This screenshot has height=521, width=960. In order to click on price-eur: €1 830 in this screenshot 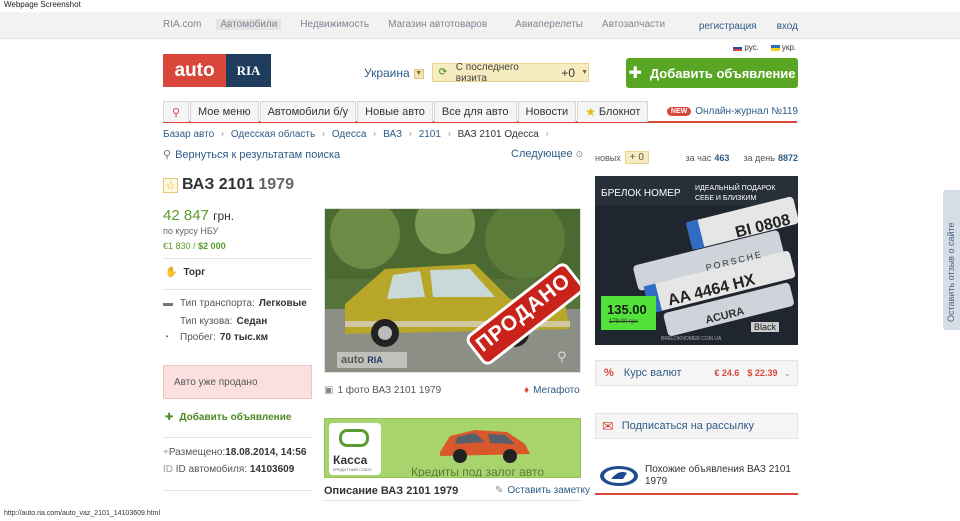, I will do `click(177, 246)`.